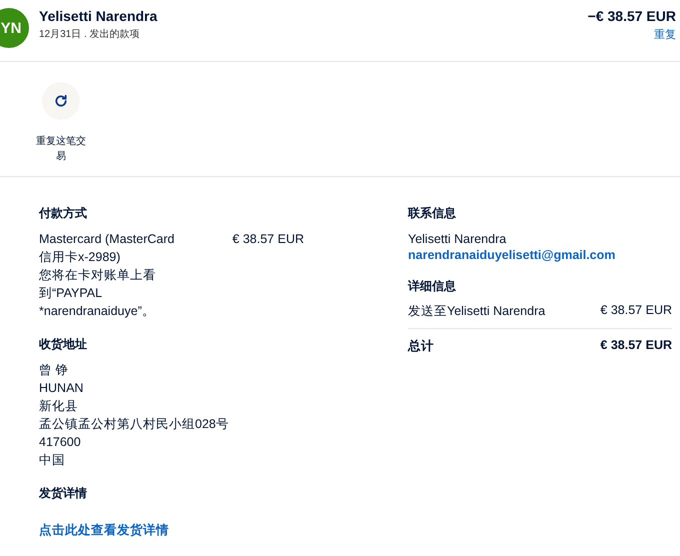 This screenshot has width=680, height=556. I want to click on section-title: 收货地址, so click(63, 344).